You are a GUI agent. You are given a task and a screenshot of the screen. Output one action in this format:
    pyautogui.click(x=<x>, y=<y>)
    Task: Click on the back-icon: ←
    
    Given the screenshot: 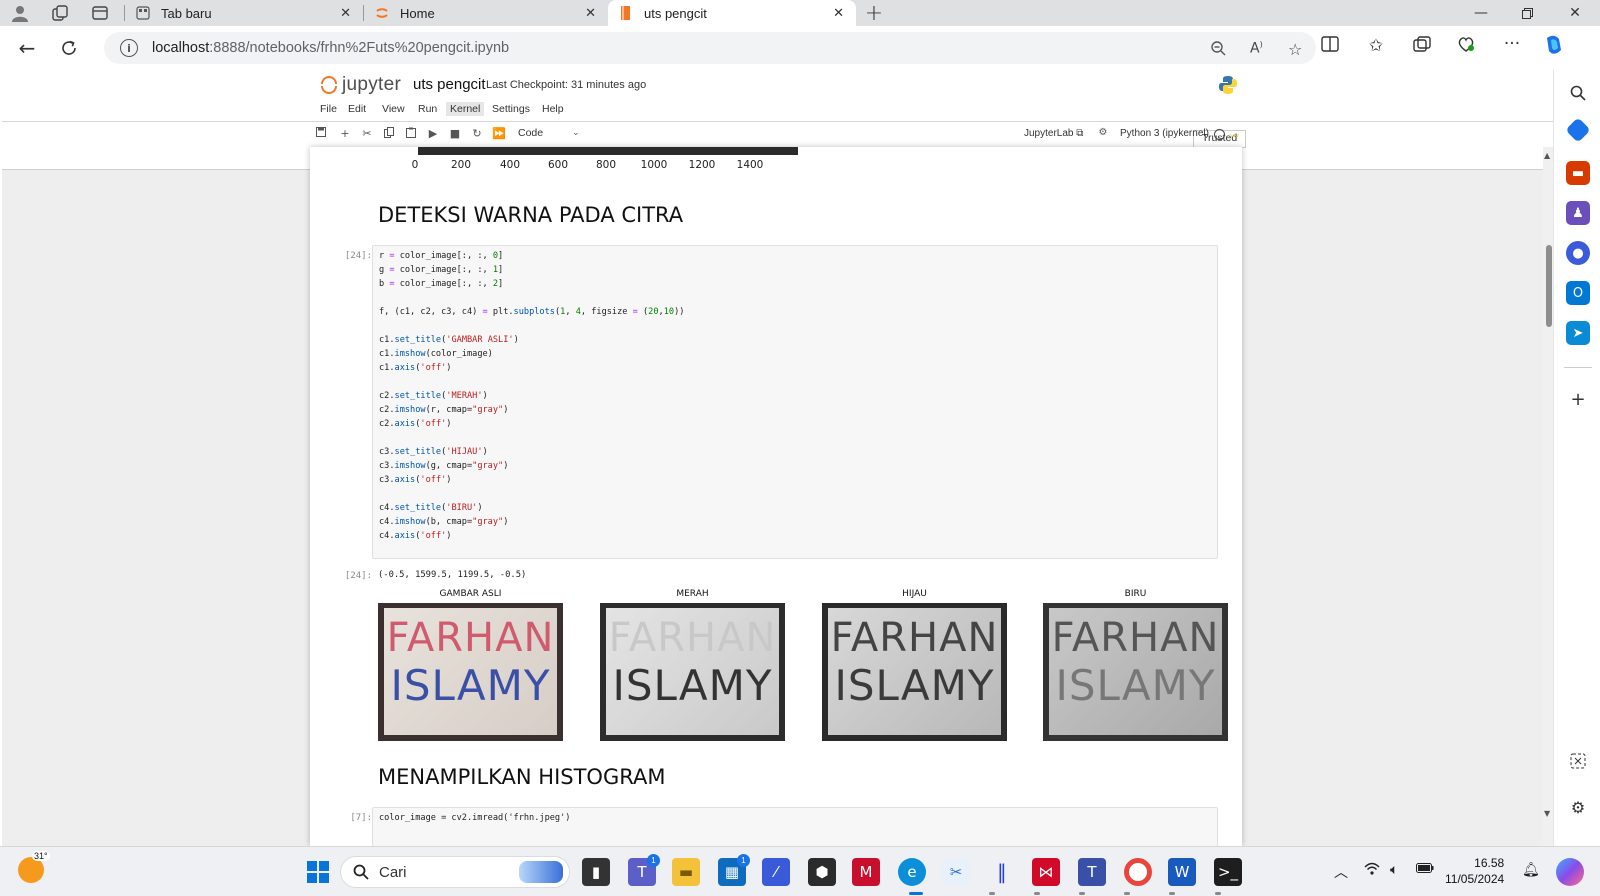 What is the action you would take?
    pyautogui.click(x=27, y=48)
    